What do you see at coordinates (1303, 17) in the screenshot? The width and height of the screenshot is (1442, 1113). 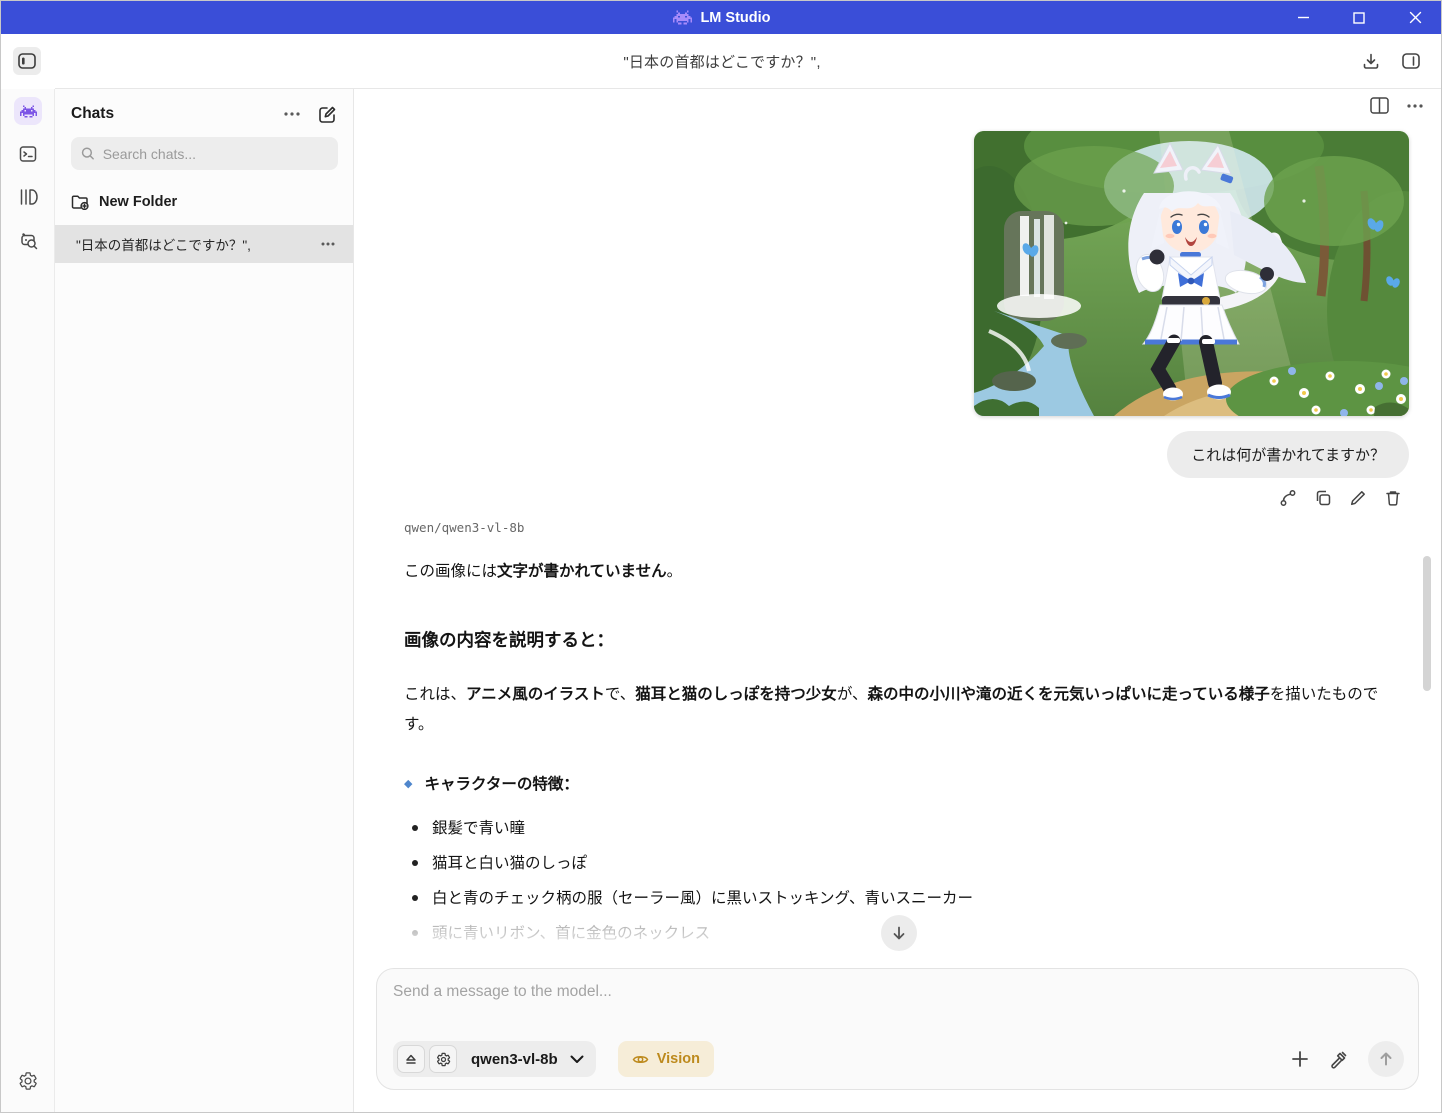 I see `minimize-button` at bounding box center [1303, 17].